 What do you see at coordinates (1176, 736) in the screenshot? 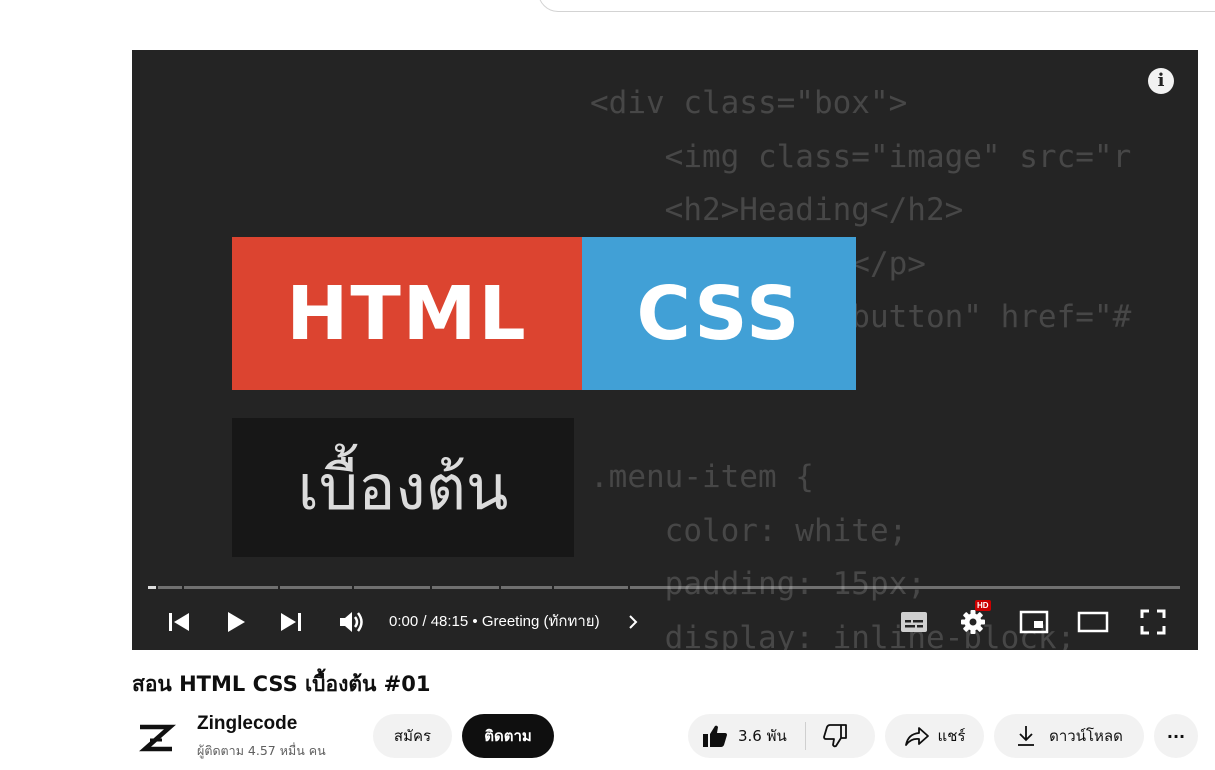
I see `more-actions-button: ···` at bounding box center [1176, 736].